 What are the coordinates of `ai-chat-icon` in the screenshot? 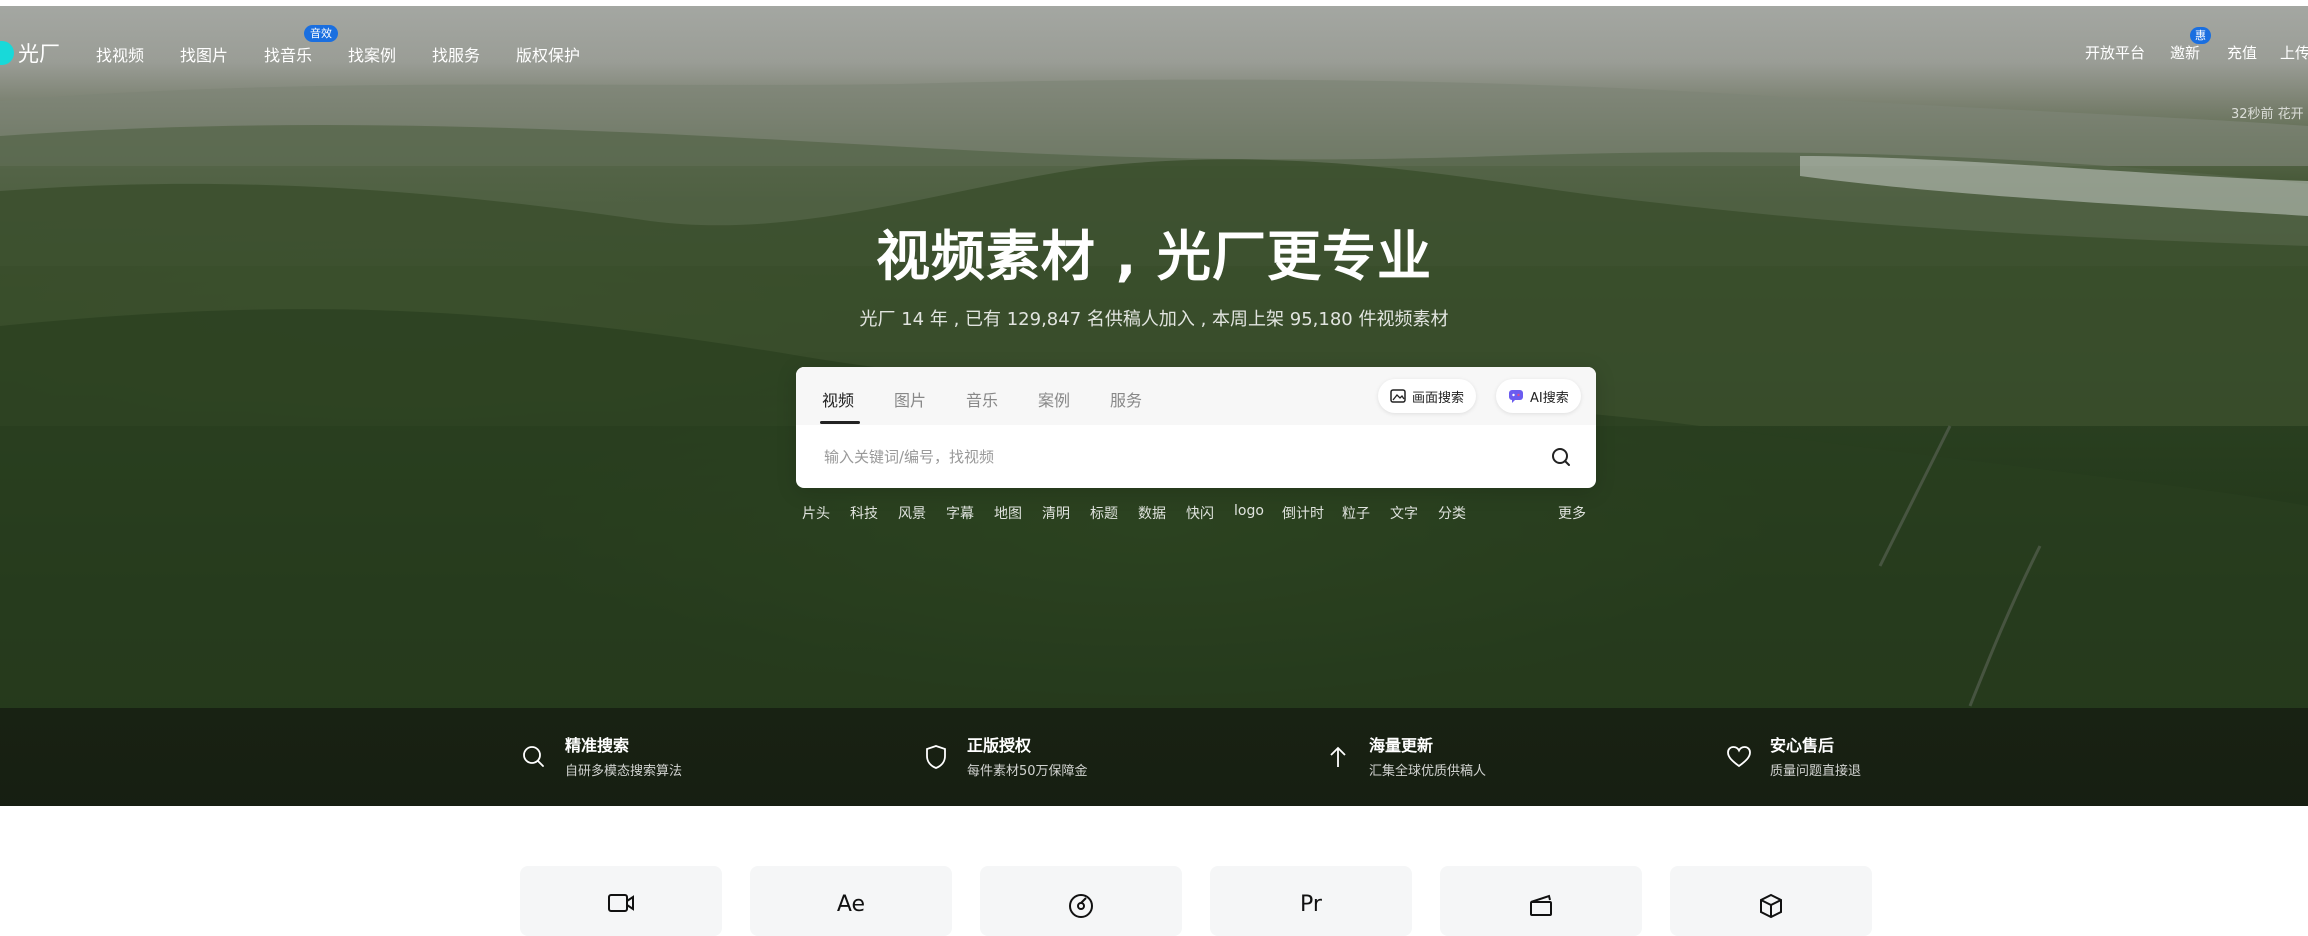 It's located at (1516, 396).